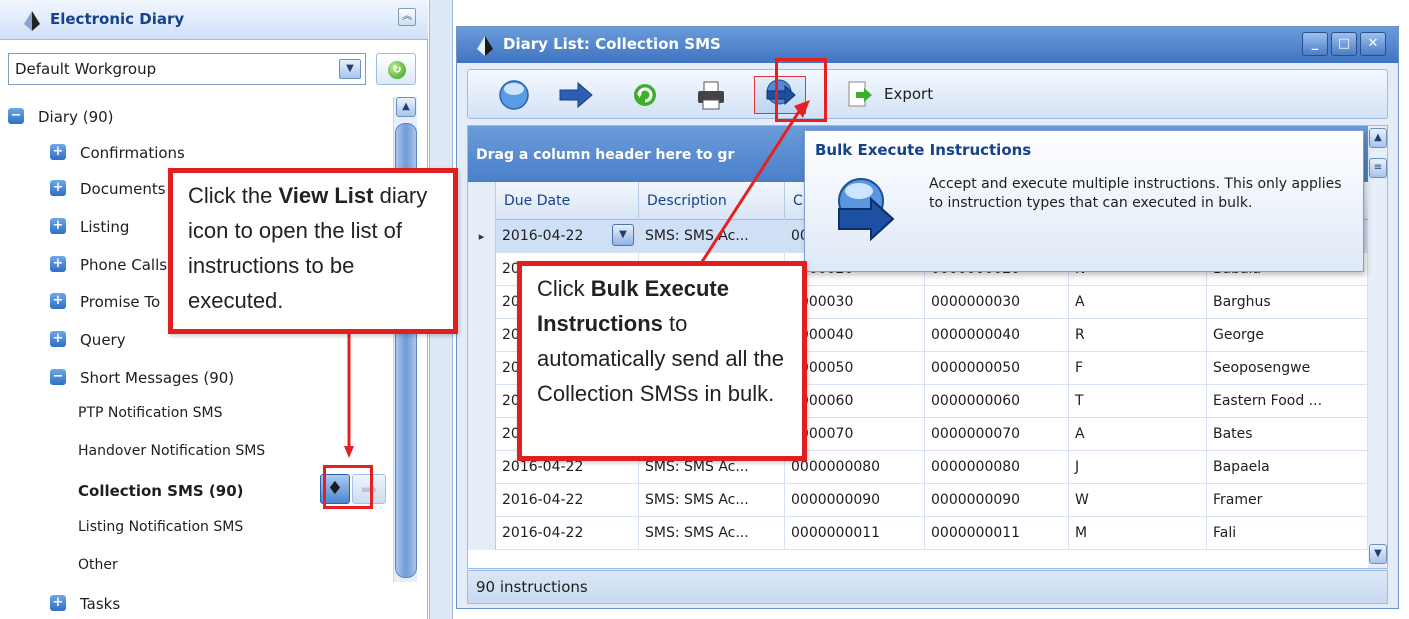 The height and width of the screenshot is (619, 1409). I want to click on callout-text: Click, so click(564, 288).